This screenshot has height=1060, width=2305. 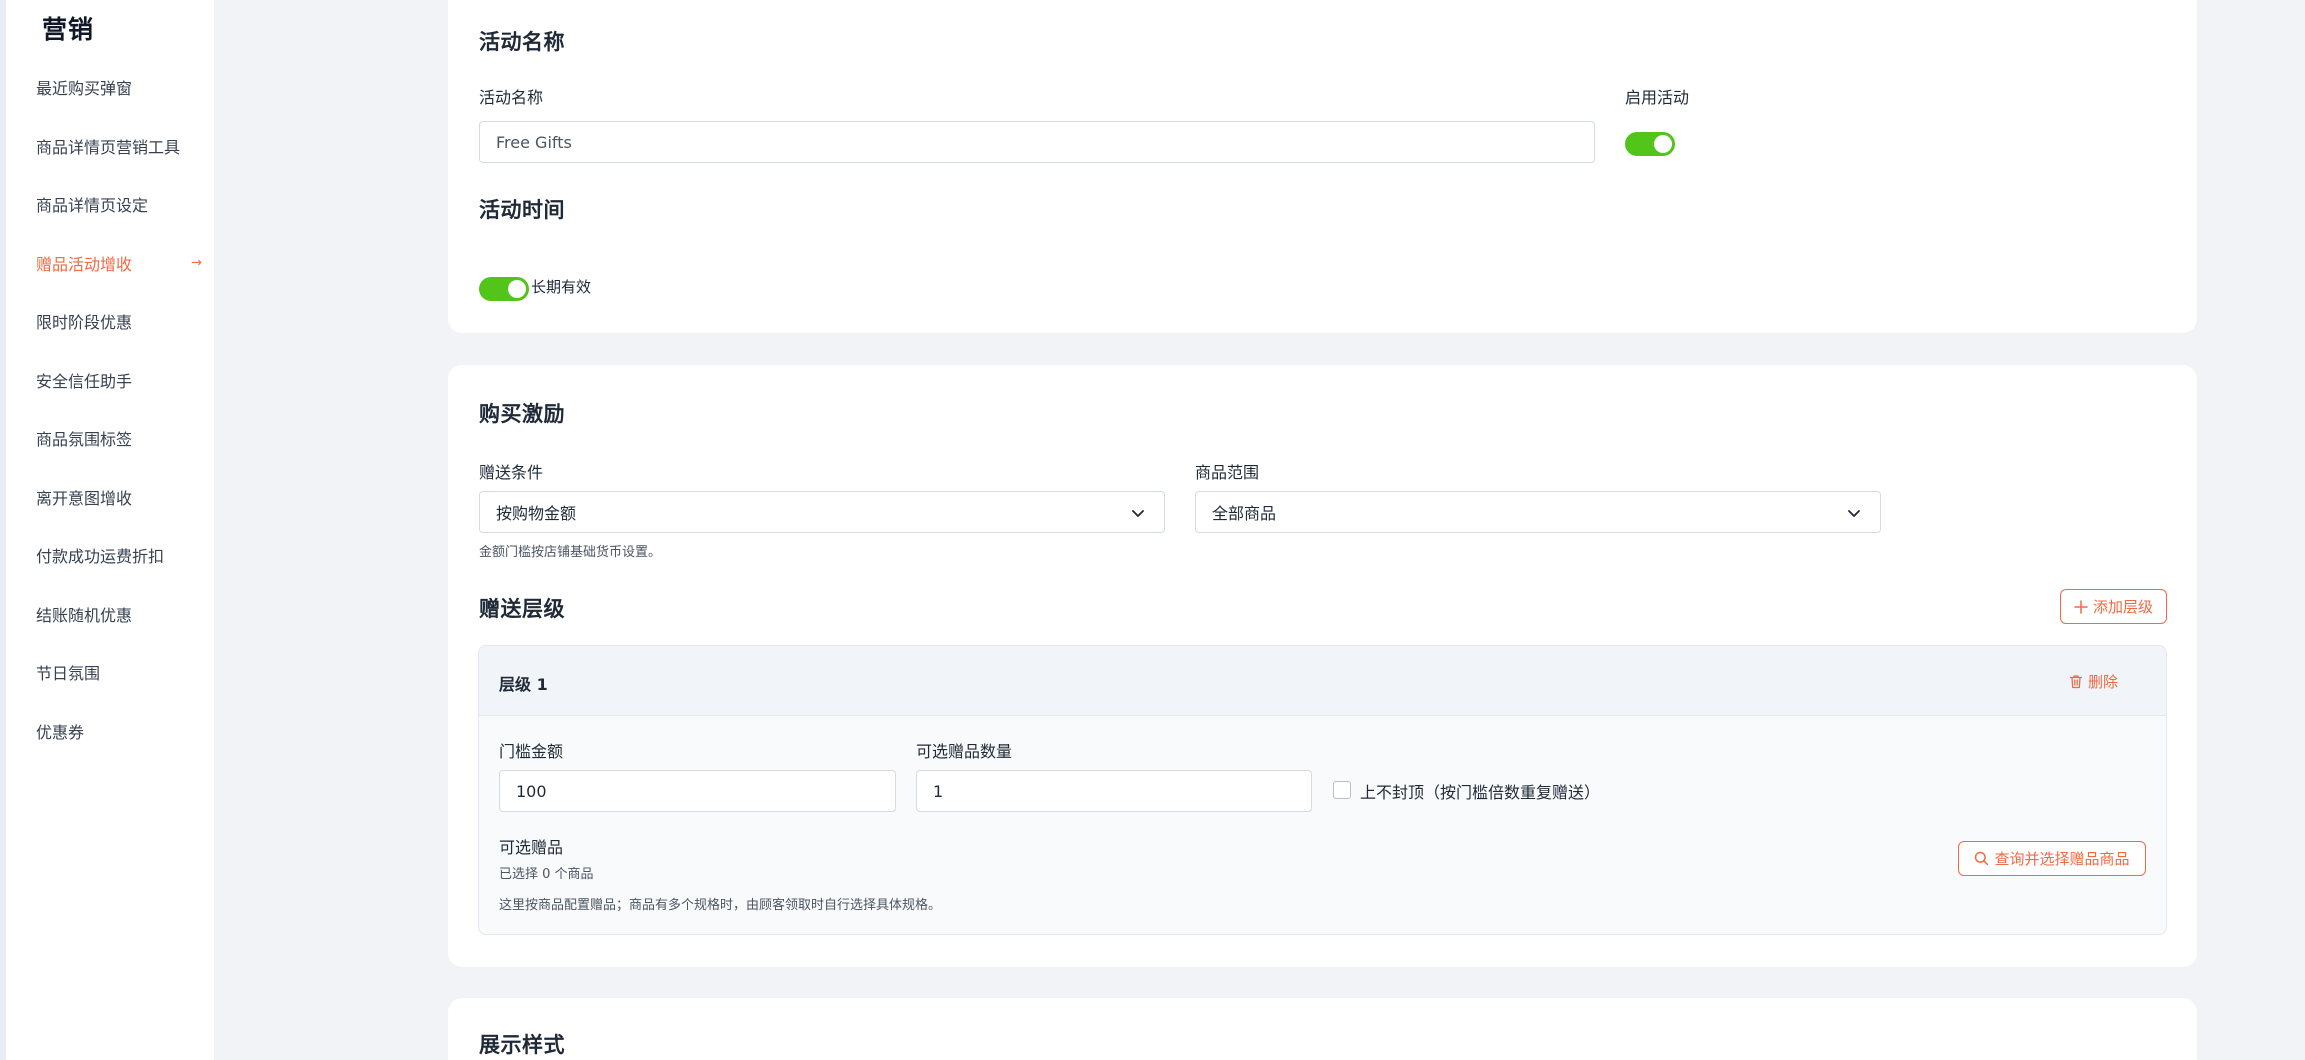 What do you see at coordinates (1037, 142) in the screenshot?
I see `activity-name-input: Free Gifts` at bounding box center [1037, 142].